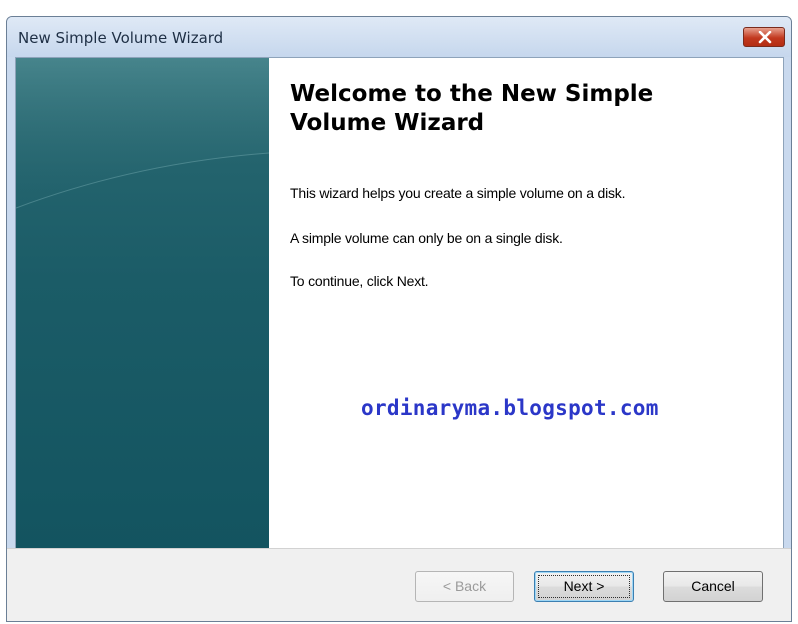 The height and width of the screenshot is (624, 798). I want to click on wizard-description-3: To continue, click Next., so click(359, 281).